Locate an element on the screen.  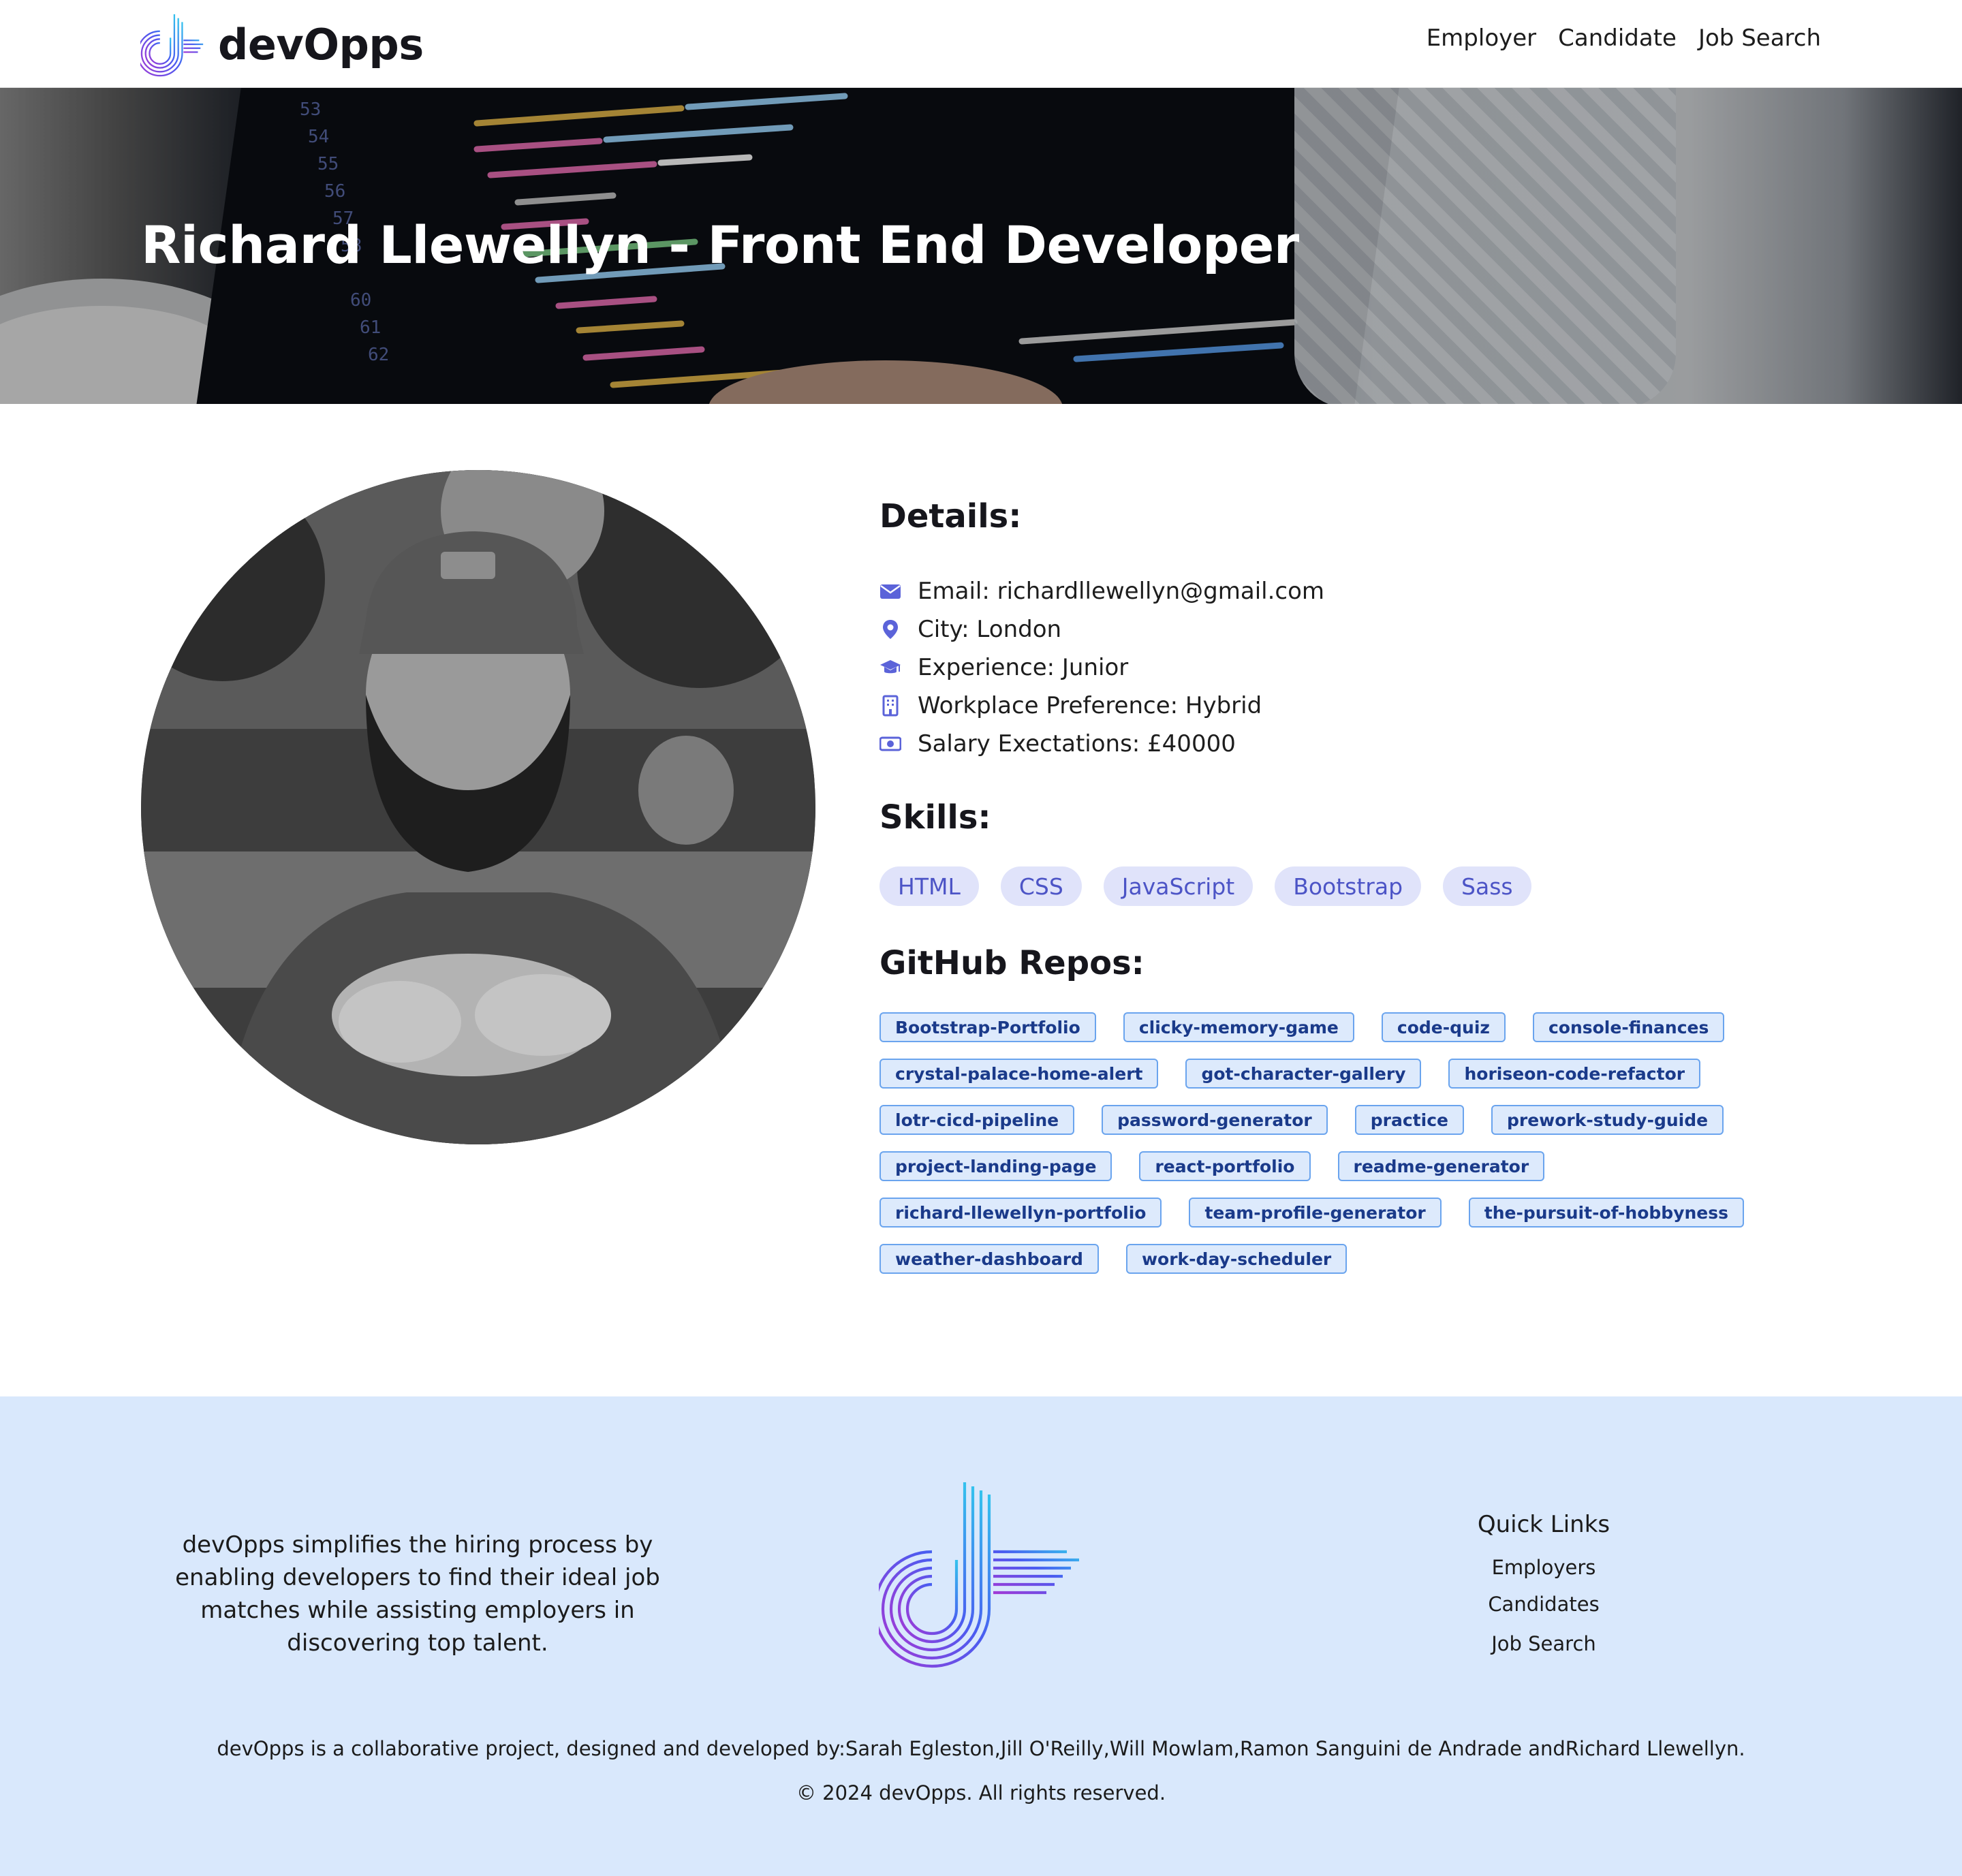
repo-link: Bootstrap-Portfolio is located at coordinates (988, 1027).